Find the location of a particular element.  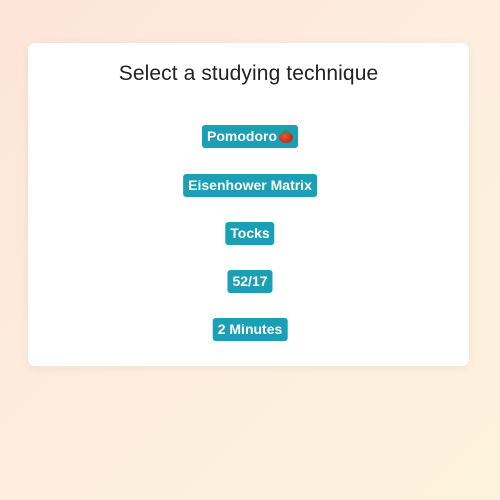

2-minutes-button: 2 Minutes is located at coordinates (250, 329).